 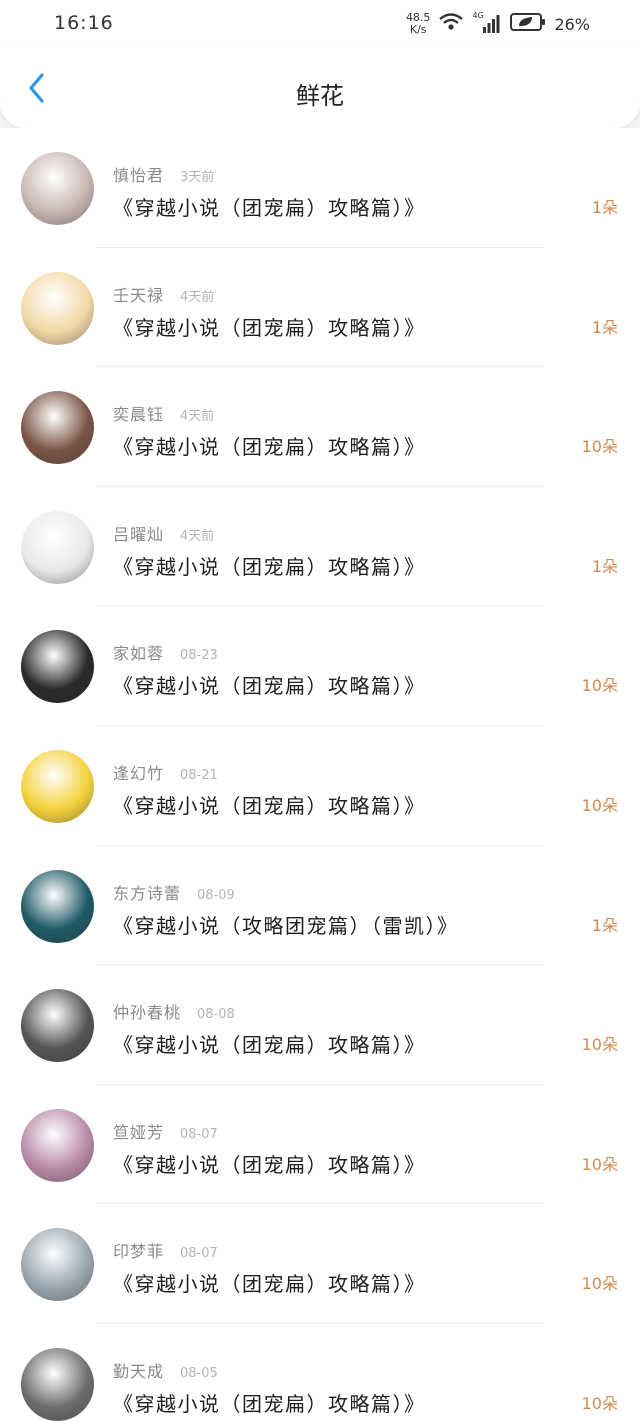 I want to click on wifi-icon, so click(x=451, y=24).